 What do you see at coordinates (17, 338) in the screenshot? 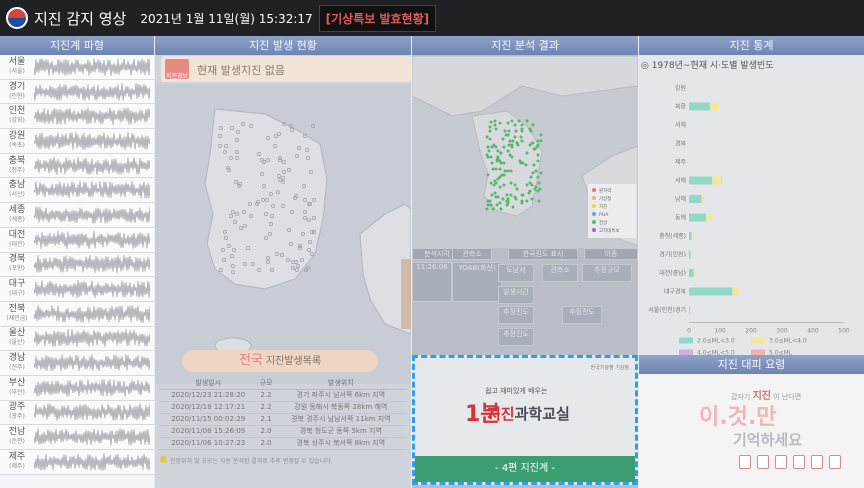
I see `station-name: 울산 (울산)` at bounding box center [17, 338].